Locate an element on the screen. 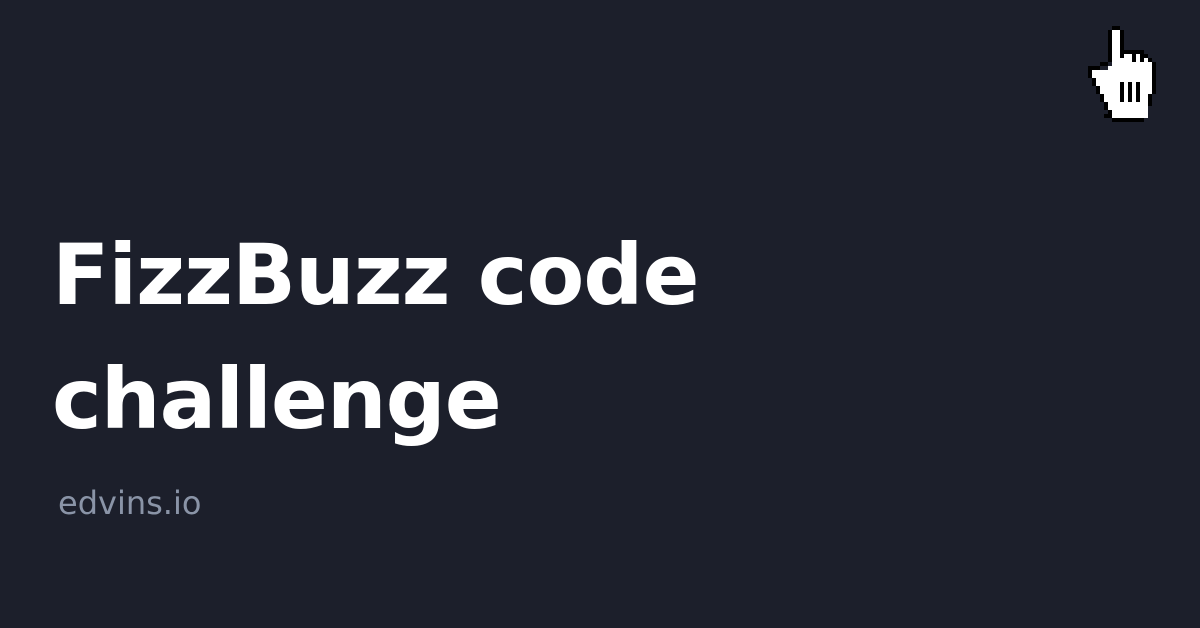  hand-pointer-icon is located at coordinates (1124, 76).